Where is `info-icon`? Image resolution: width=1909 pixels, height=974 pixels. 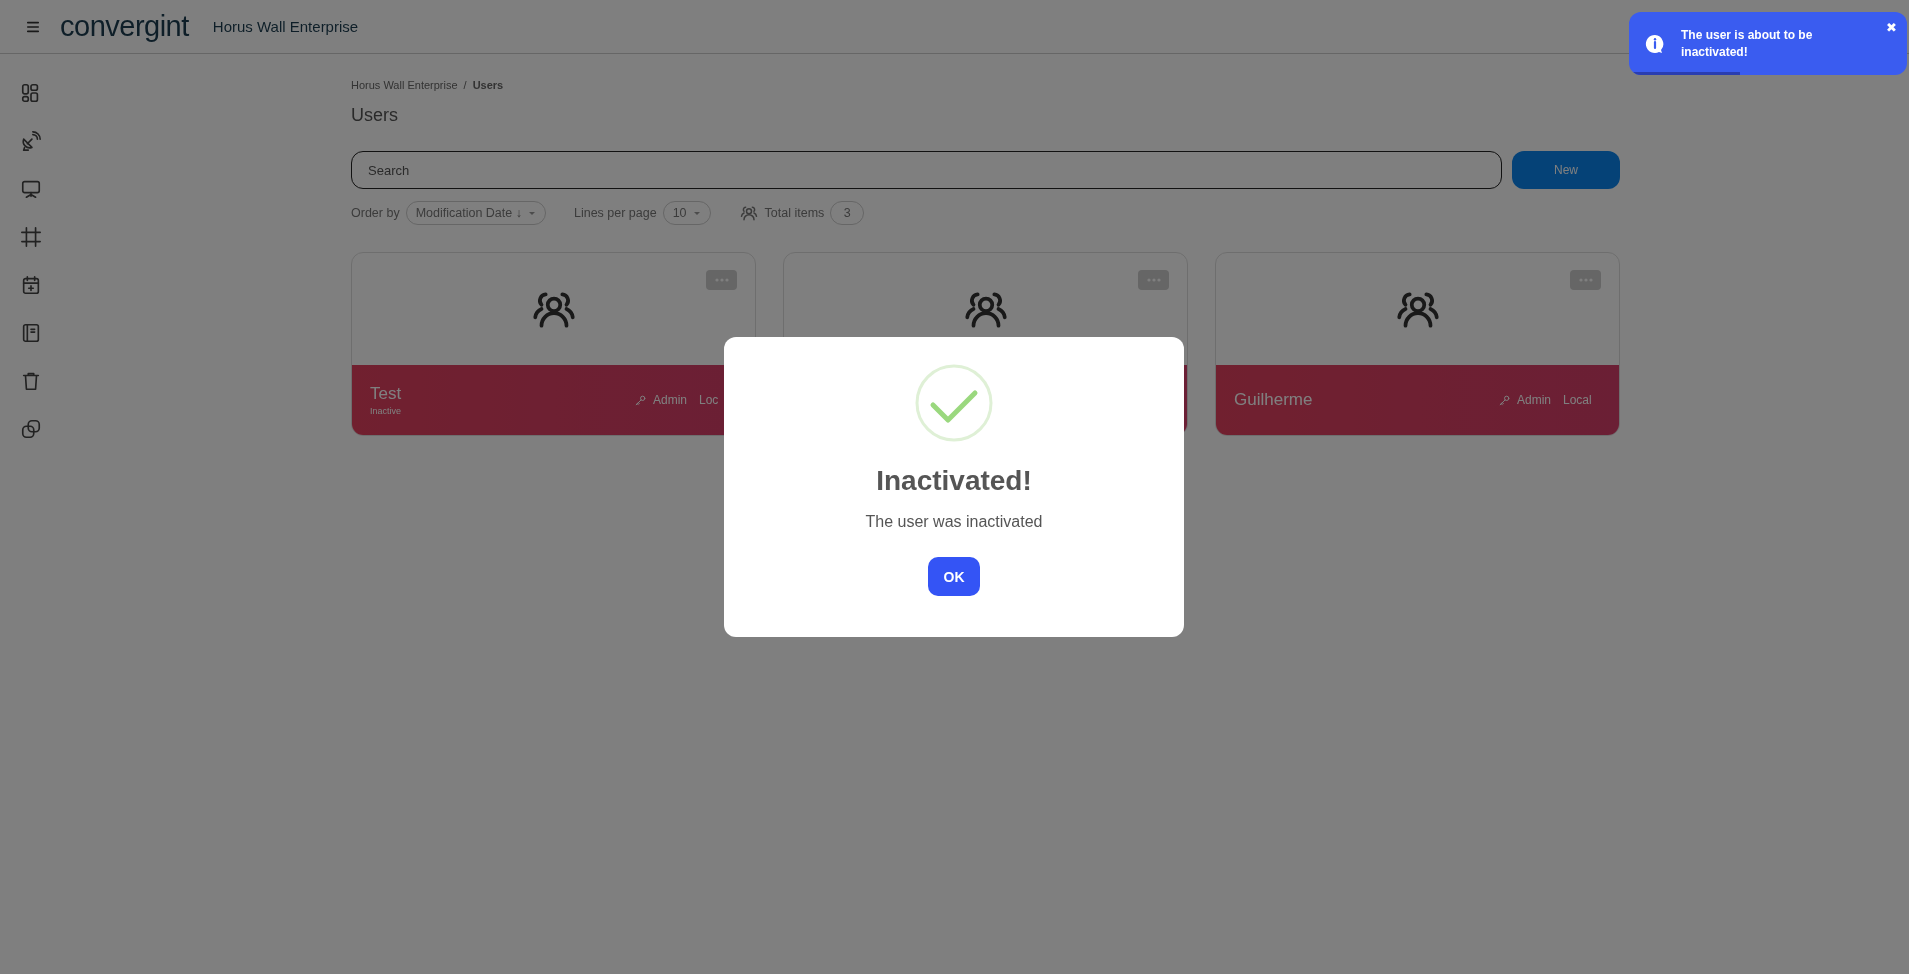 info-icon is located at coordinates (1655, 43).